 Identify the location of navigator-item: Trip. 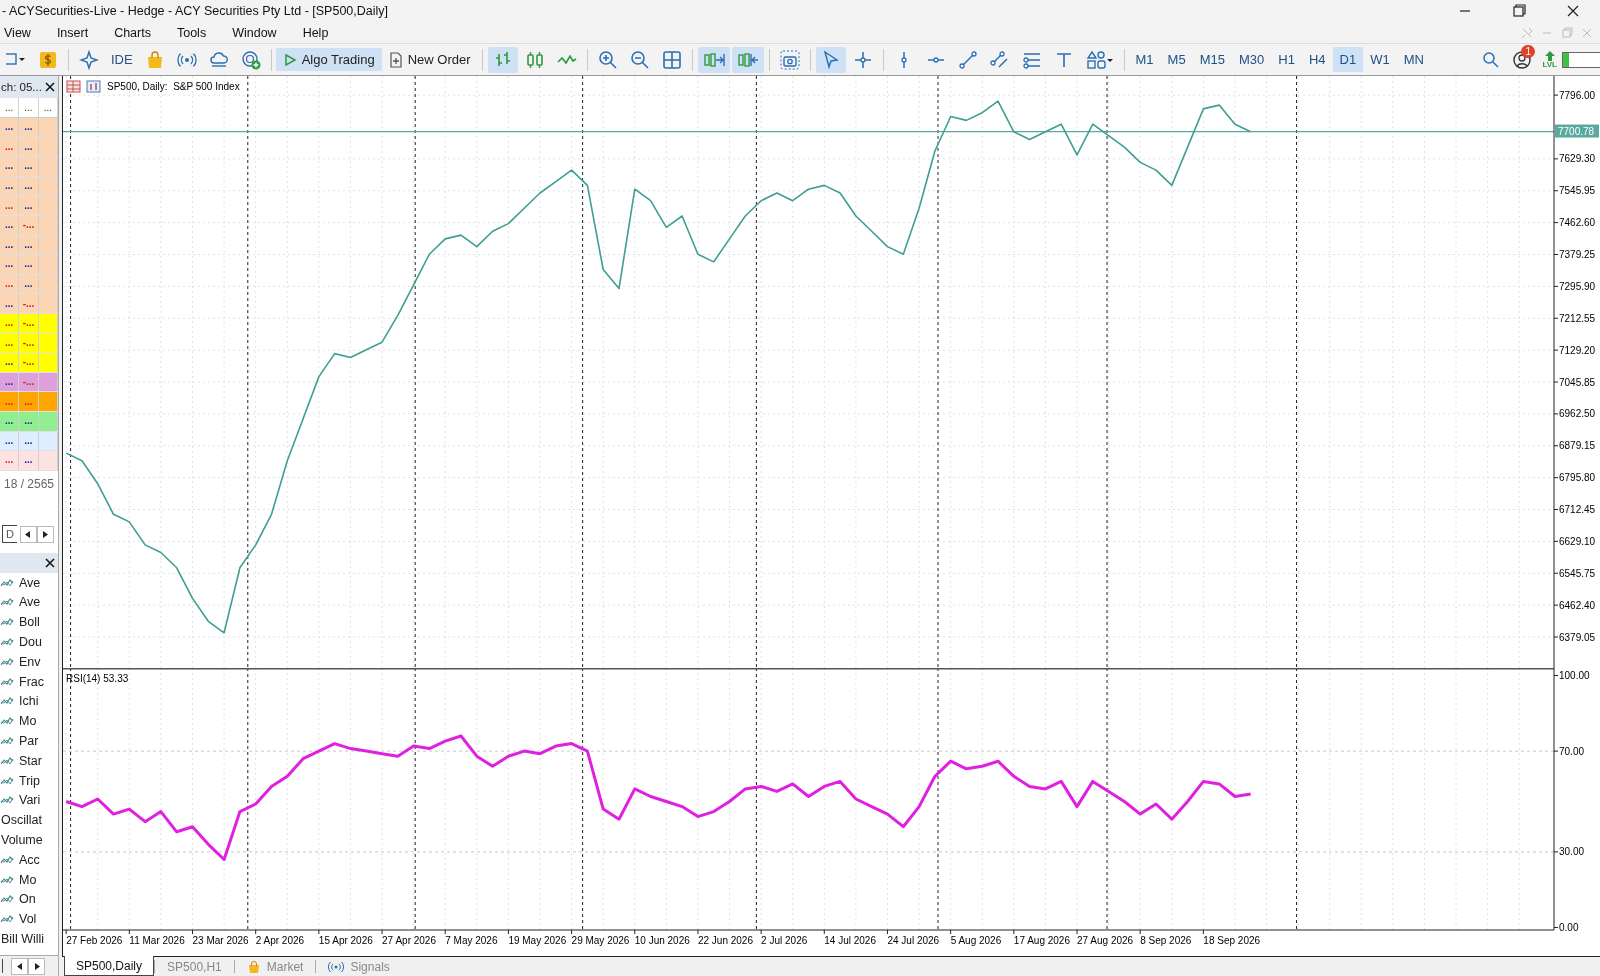
(30, 780).